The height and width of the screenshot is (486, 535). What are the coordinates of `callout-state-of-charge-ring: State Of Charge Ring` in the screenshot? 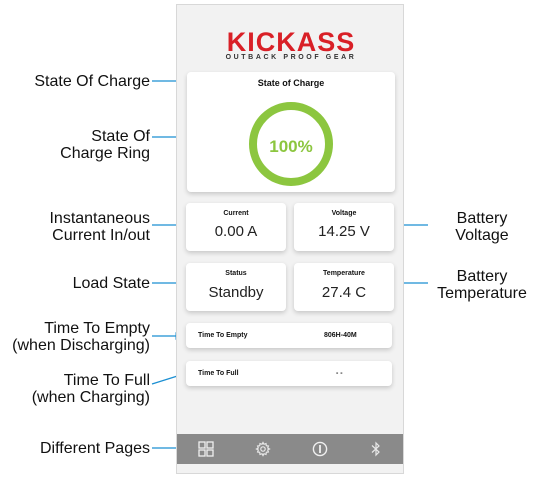 It's located at (105, 145).